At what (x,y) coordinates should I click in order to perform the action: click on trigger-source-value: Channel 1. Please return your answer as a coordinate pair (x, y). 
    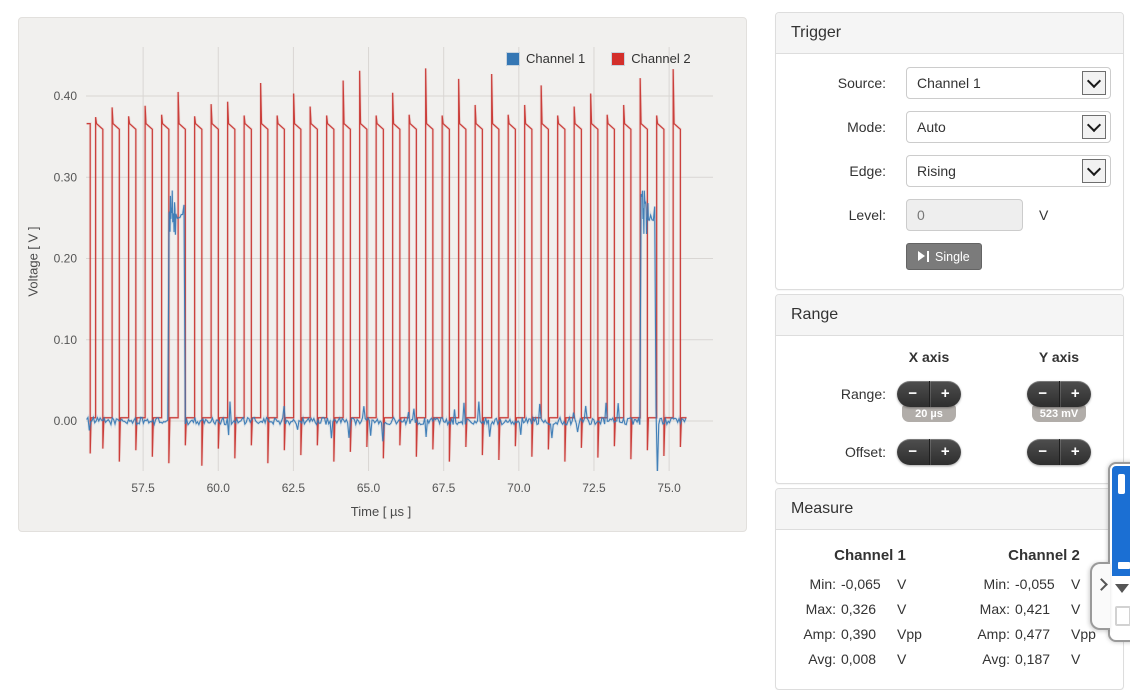
    Looking at the image, I should click on (949, 83).